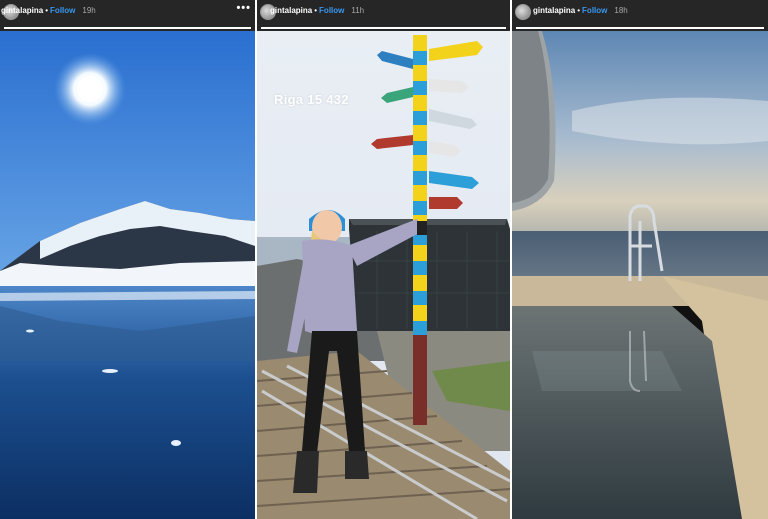 This screenshot has width=768, height=519. I want to click on story-meta: gintalapina • Follow 19h, so click(48, 11).